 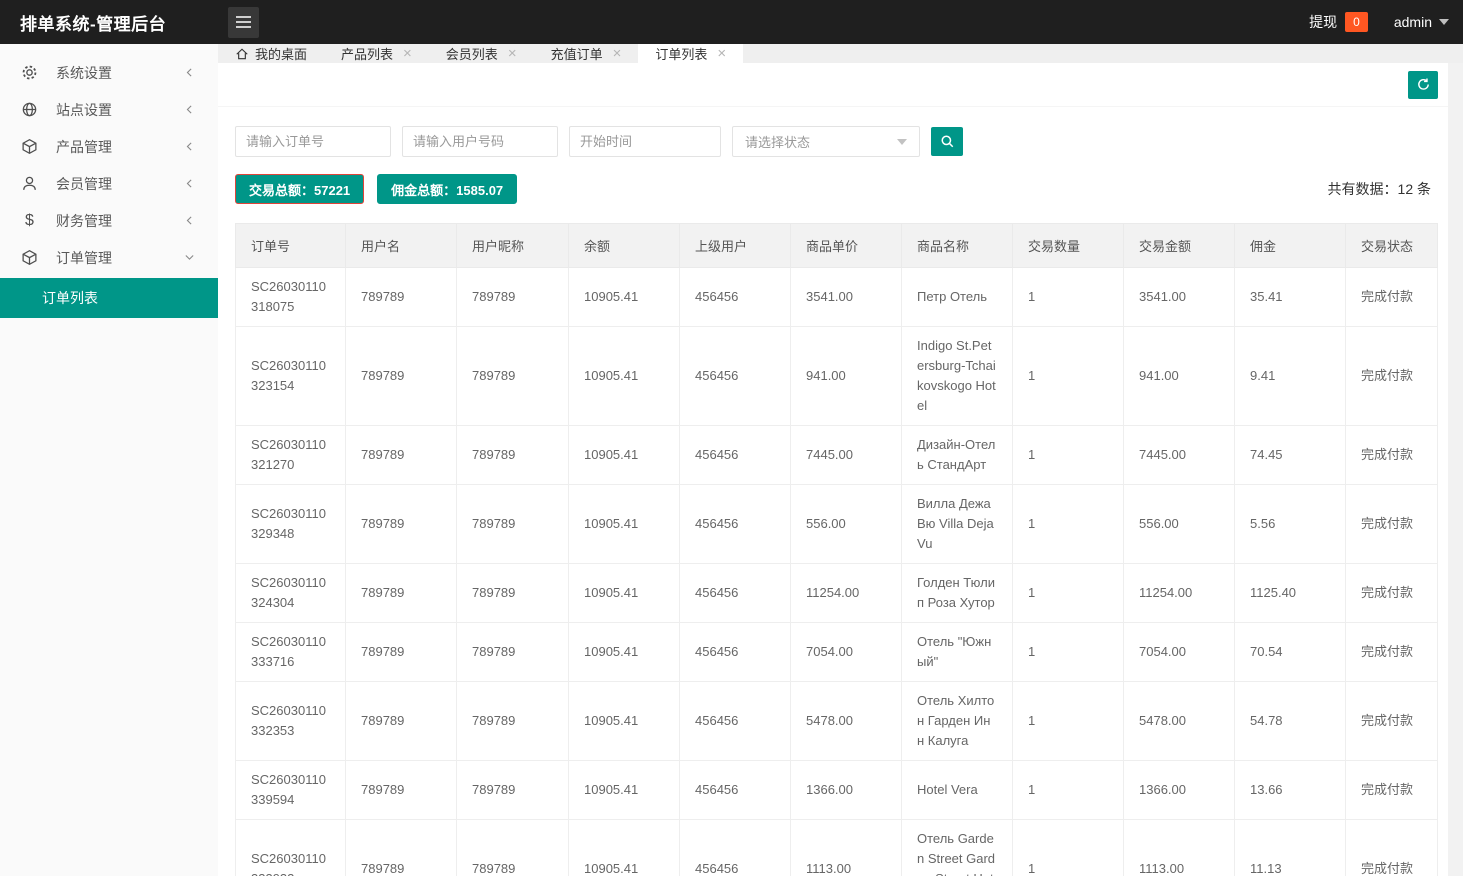 I want to click on tab-product-list: 产品列表 ×, so click(x=376, y=53).